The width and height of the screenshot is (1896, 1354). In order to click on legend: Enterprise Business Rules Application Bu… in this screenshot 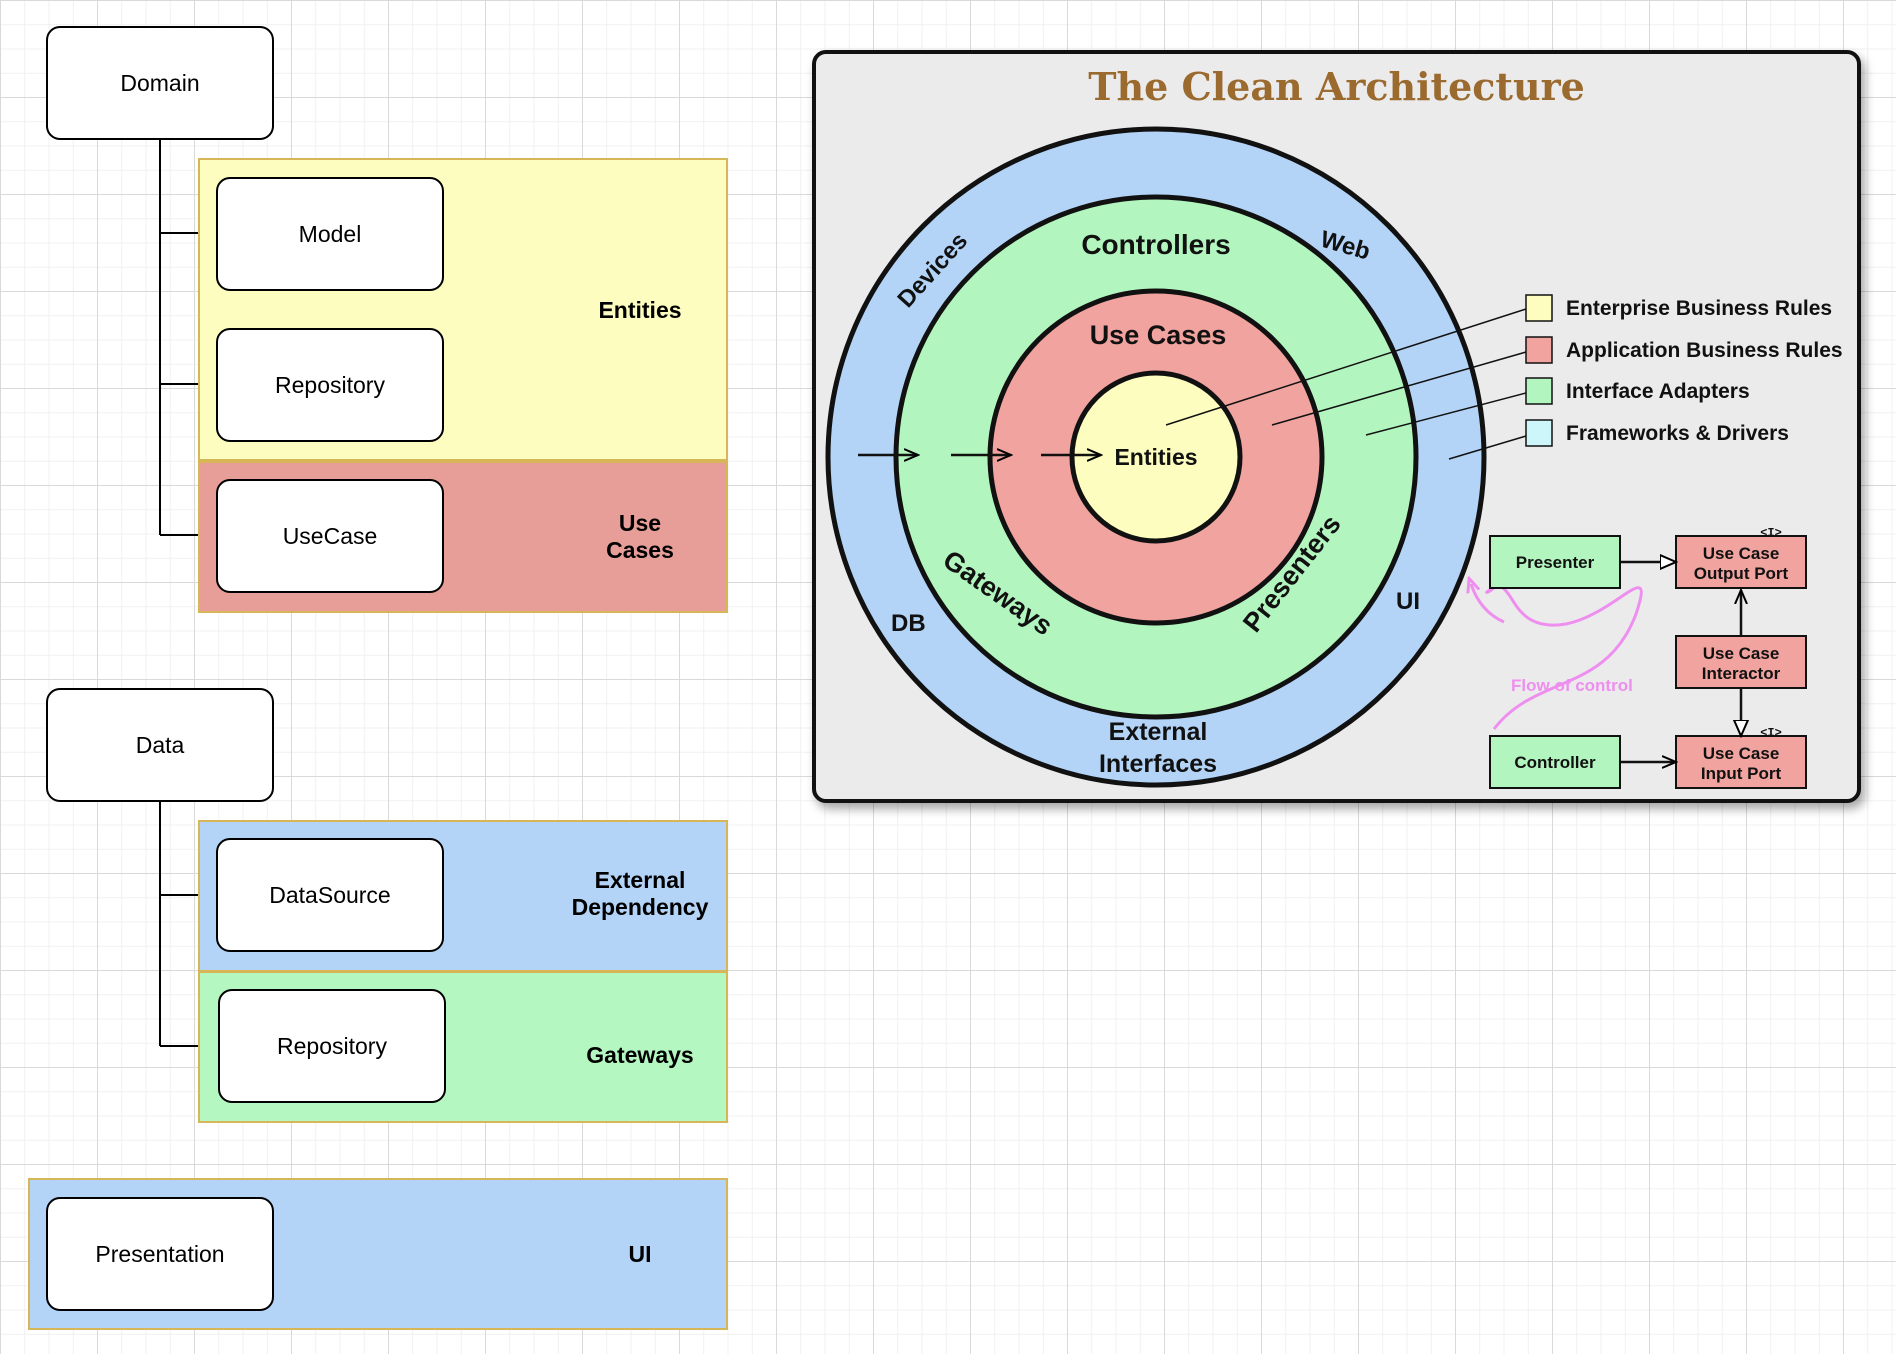, I will do `click(1684, 370)`.